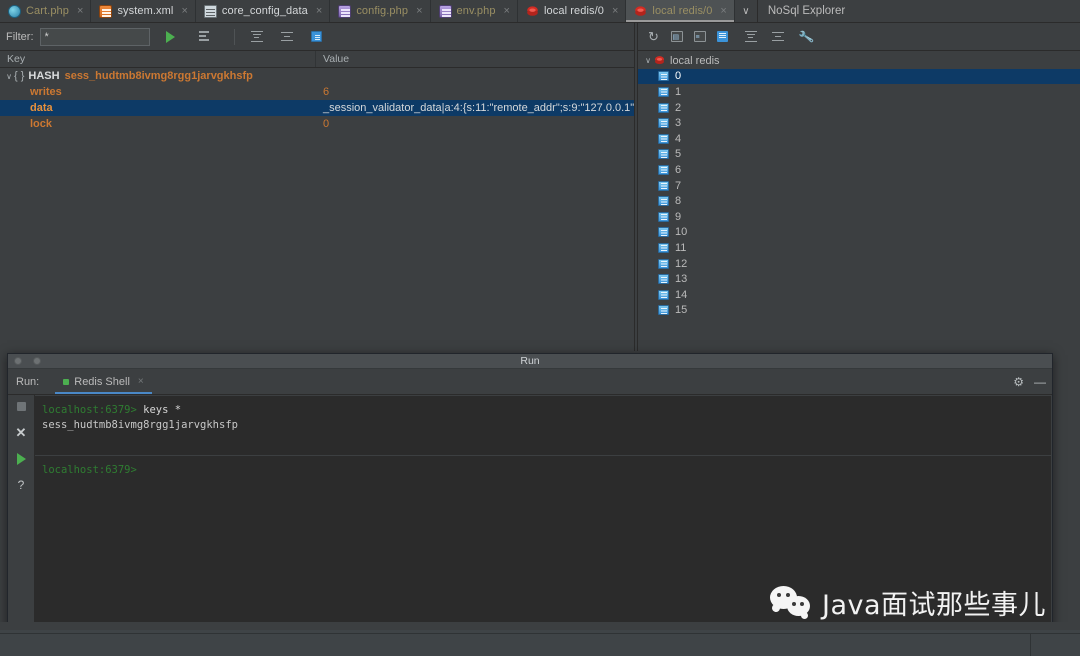 The image size is (1080, 656). Describe the element at coordinates (859, 233) in the screenshot. I see `sidebar-item-db-10: 10` at that location.